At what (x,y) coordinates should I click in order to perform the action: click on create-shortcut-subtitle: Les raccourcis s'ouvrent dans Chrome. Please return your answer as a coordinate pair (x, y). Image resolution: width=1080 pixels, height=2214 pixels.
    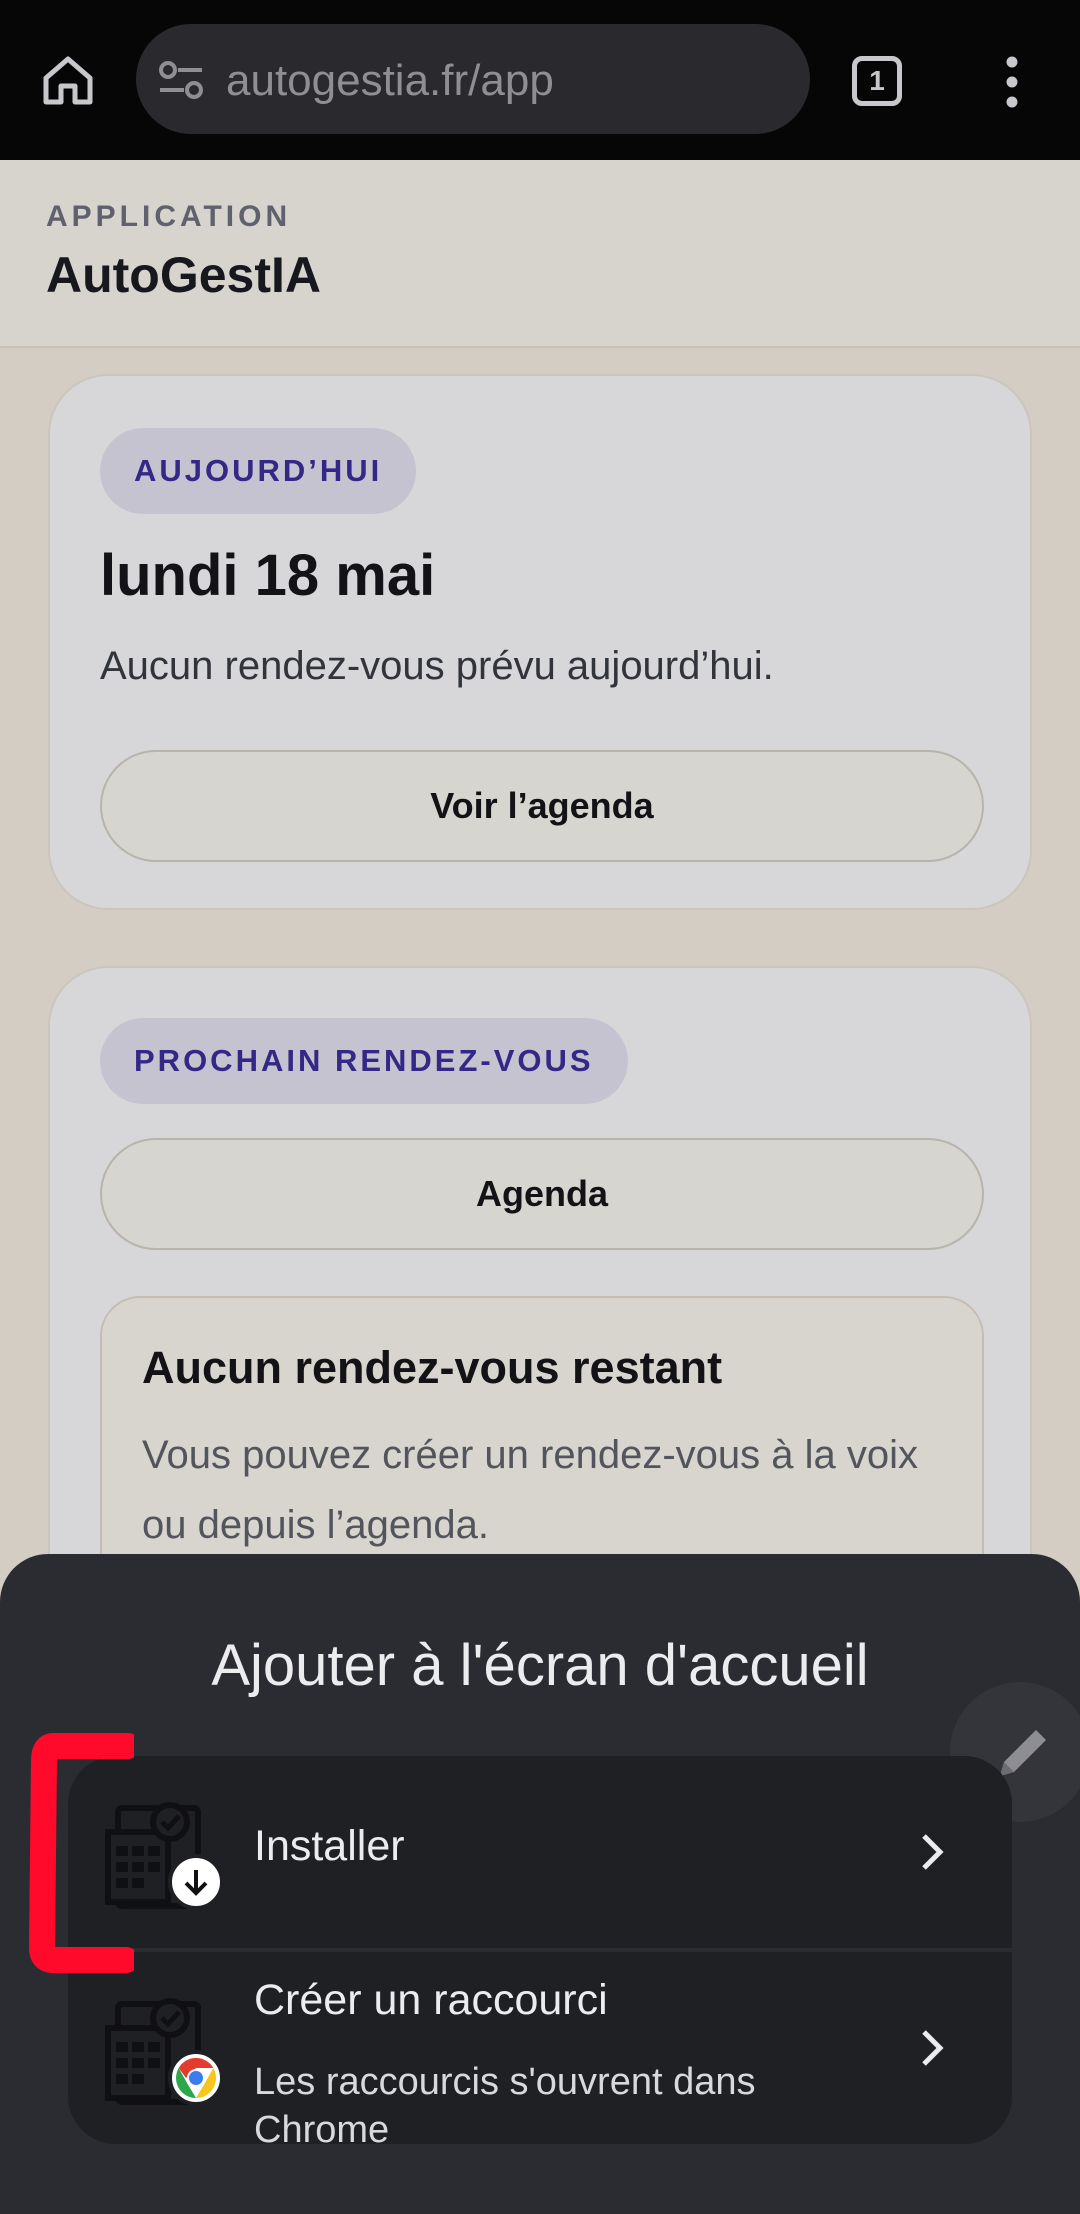
    Looking at the image, I should click on (505, 2102).